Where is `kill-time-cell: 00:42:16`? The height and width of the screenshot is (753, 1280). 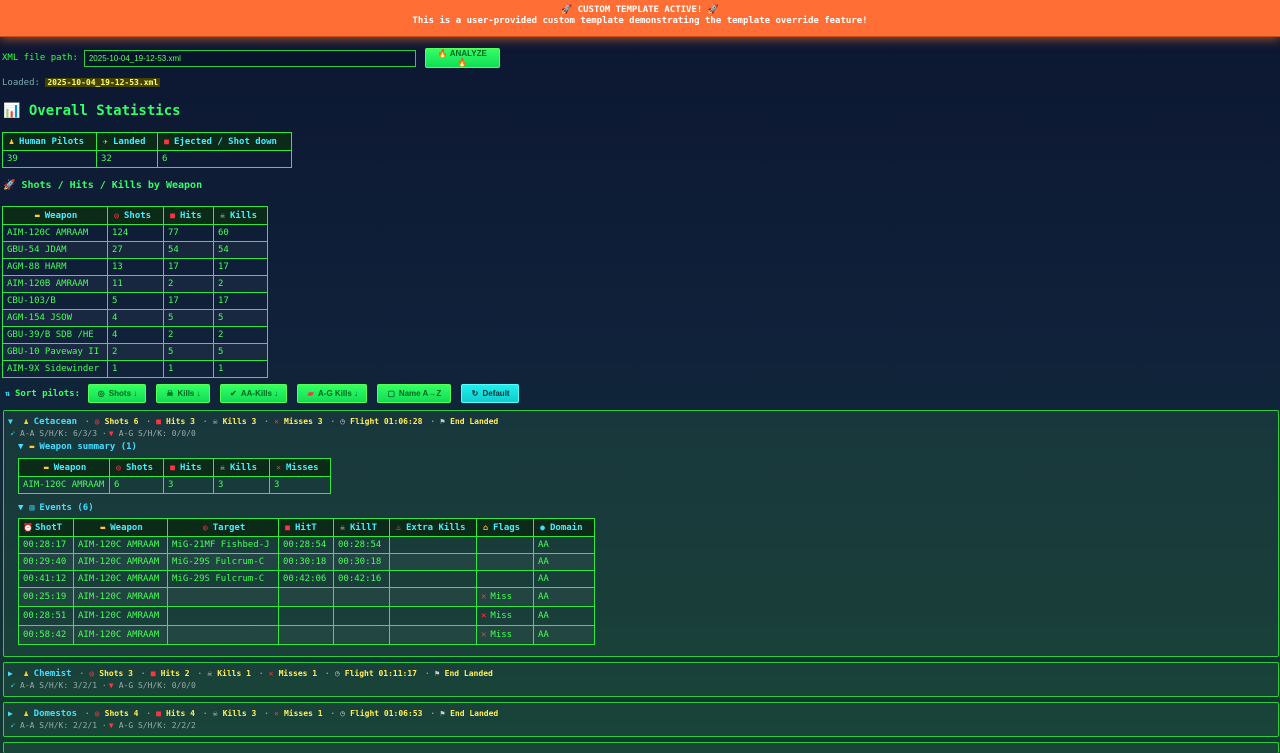 kill-time-cell: 00:42:16 is located at coordinates (361, 579).